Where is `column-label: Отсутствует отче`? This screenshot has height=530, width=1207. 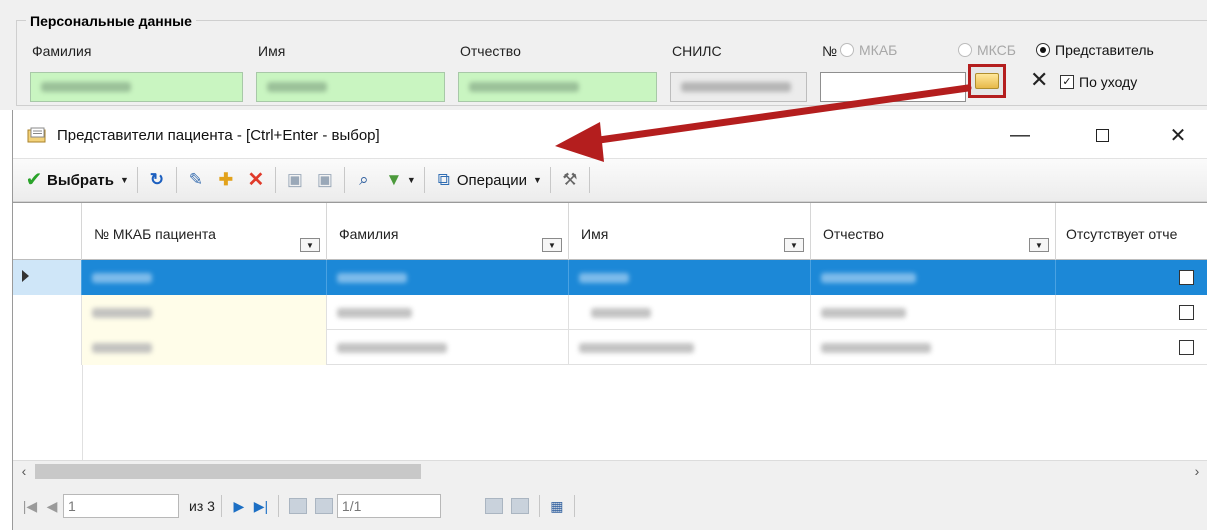 column-label: Отсутствует отче is located at coordinates (1122, 234).